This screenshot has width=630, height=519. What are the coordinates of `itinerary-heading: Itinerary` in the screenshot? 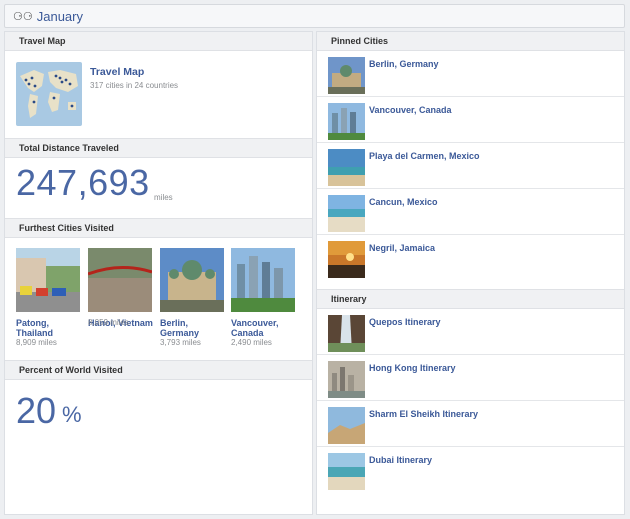 It's located at (470, 299).